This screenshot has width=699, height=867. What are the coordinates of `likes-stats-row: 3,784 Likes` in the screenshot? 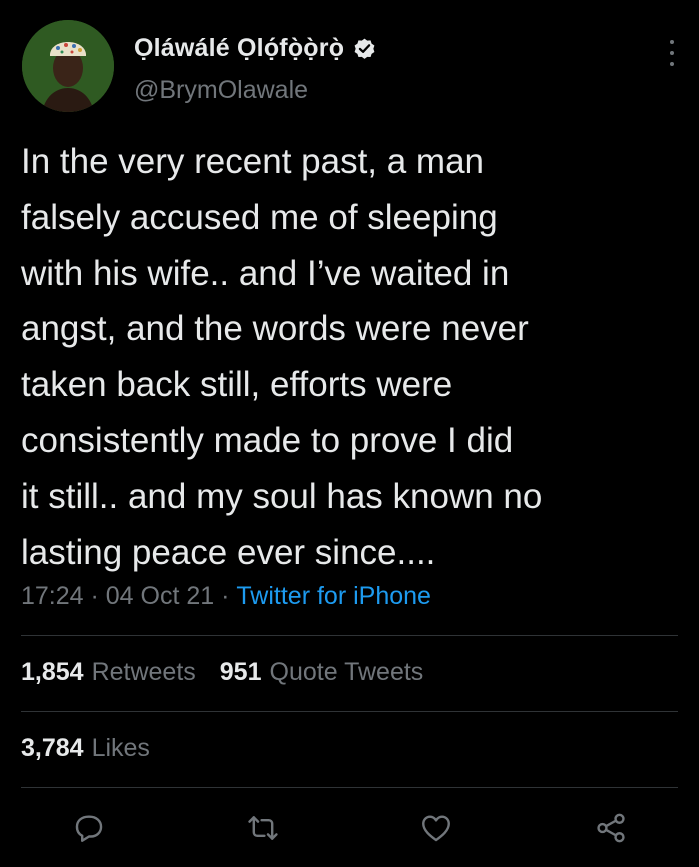 It's located at (85, 748).